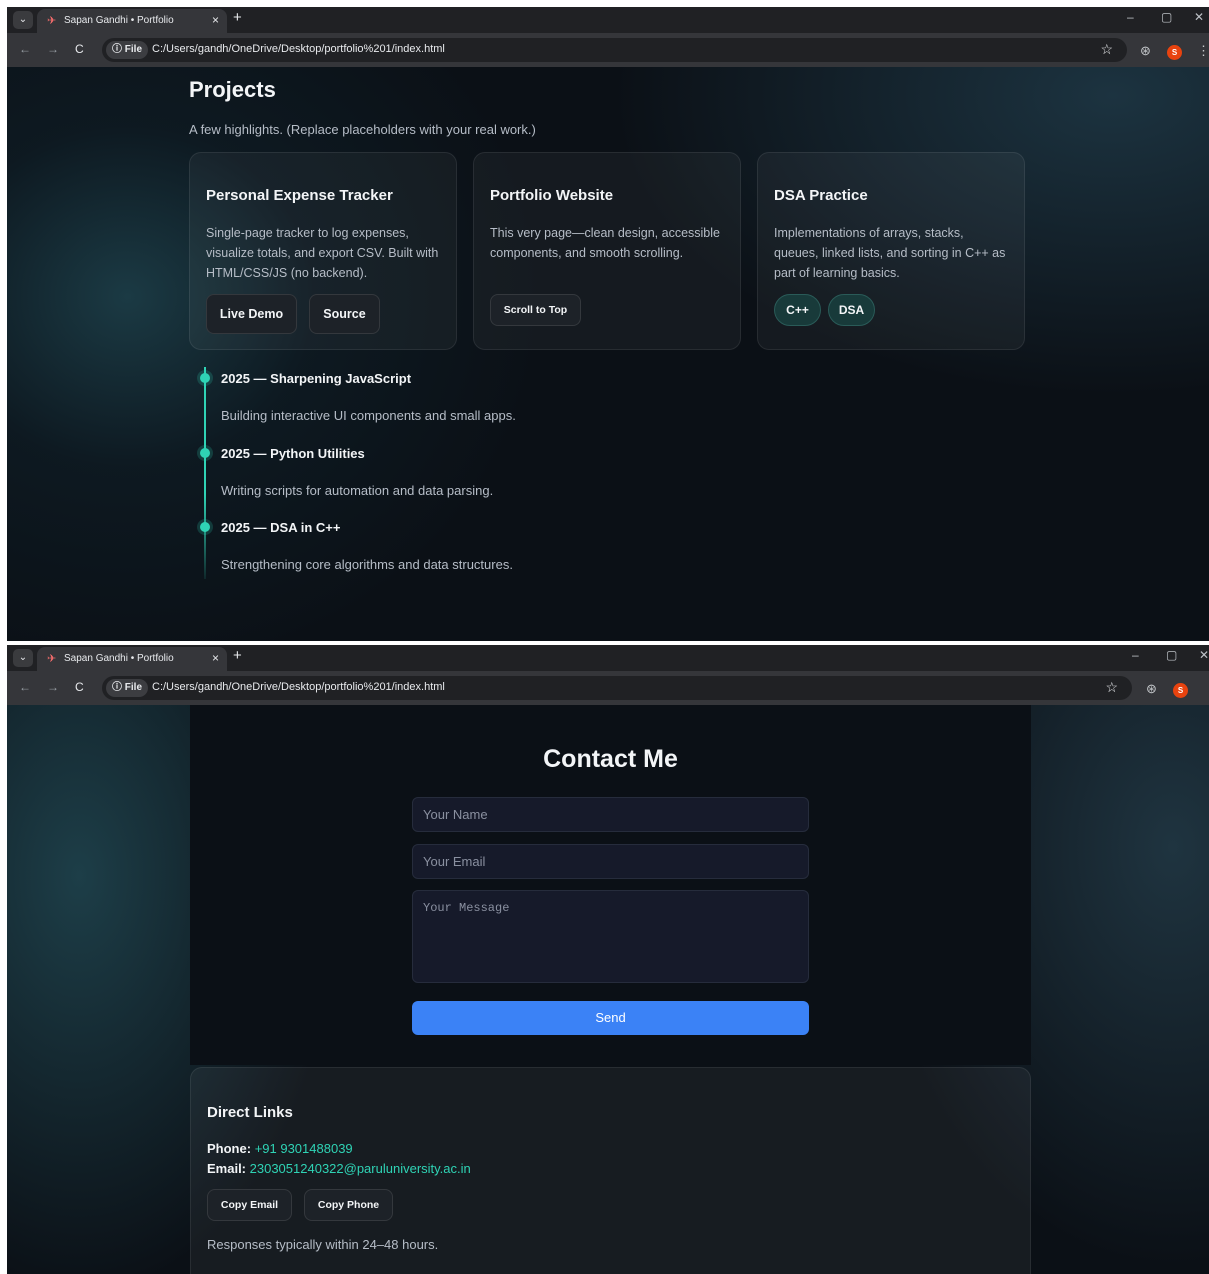 The height and width of the screenshot is (1274, 1209). Describe the element at coordinates (348, 1205) in the screenshot. I see `copy-phone-button: Copy Phone` at that location.